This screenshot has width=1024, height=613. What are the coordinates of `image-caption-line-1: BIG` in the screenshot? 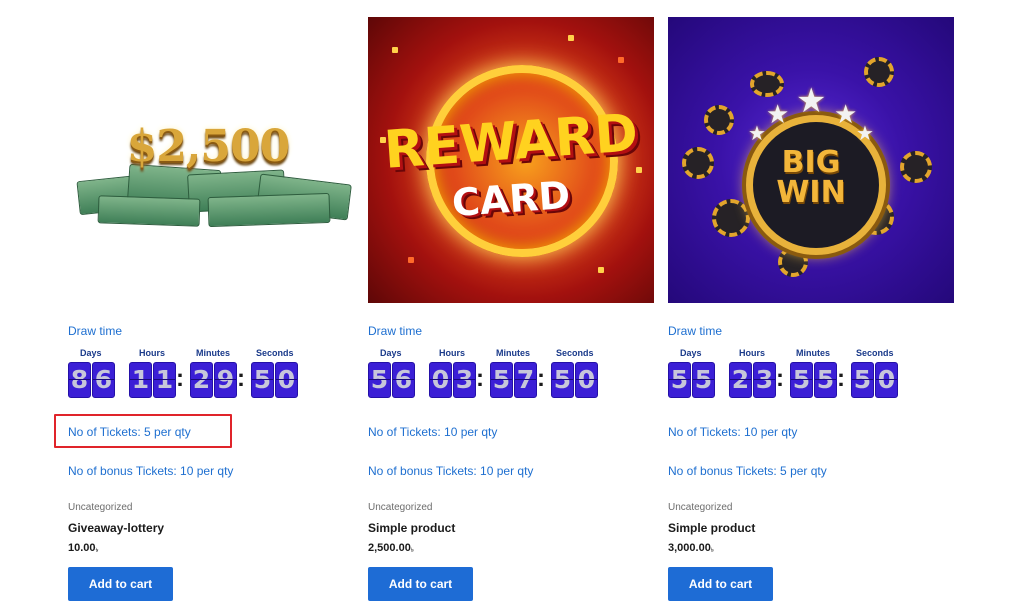 It's located at (811, 162).